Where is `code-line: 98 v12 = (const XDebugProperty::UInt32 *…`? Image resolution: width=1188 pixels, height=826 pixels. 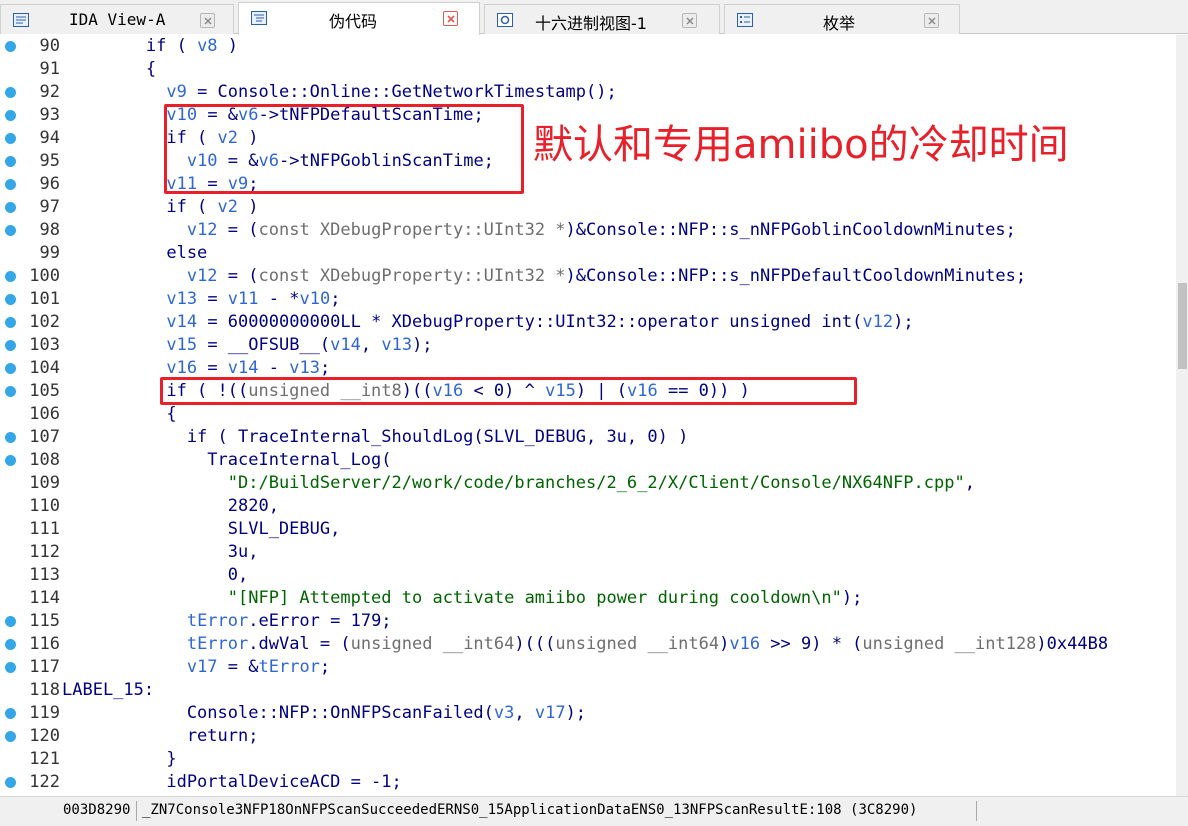
code-line: 98 v12 = (const XDebugProperty::UInt32 *… is located at coordinates (588, 230).